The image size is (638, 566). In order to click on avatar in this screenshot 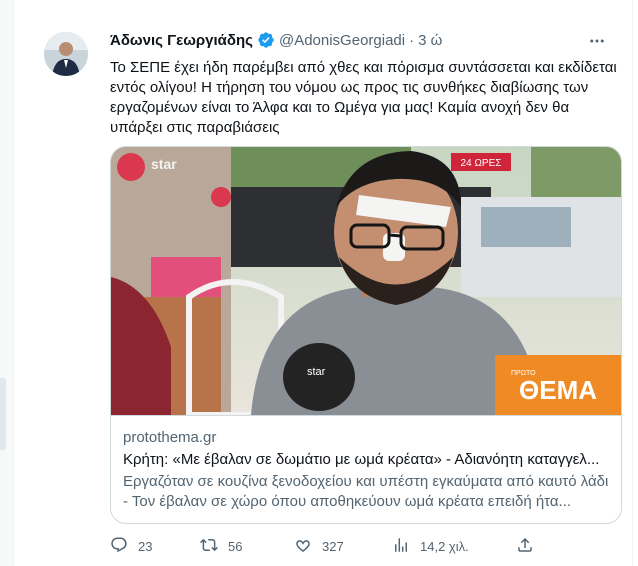, I will do `click(66, 54)`.